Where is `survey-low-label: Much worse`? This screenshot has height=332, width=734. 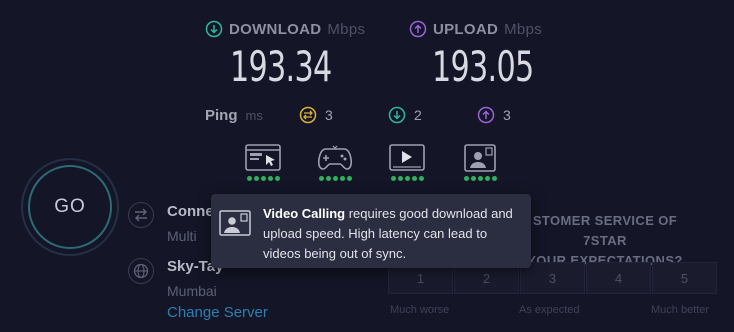
survey-low-label: Much worse is located at coordinates (420, 310).